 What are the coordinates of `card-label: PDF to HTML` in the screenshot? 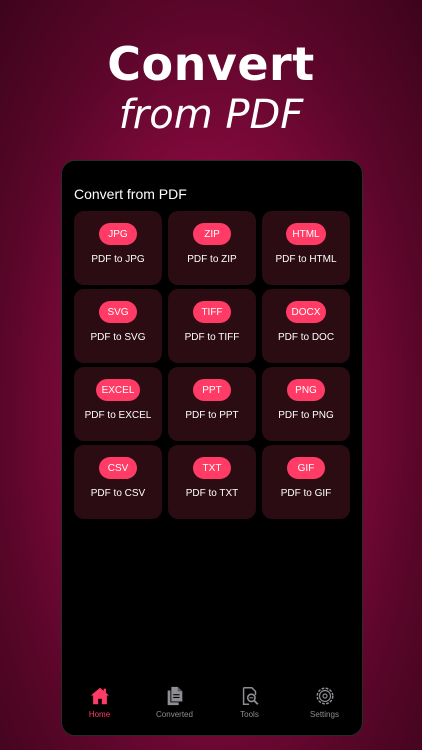 It's located at (306, 259).